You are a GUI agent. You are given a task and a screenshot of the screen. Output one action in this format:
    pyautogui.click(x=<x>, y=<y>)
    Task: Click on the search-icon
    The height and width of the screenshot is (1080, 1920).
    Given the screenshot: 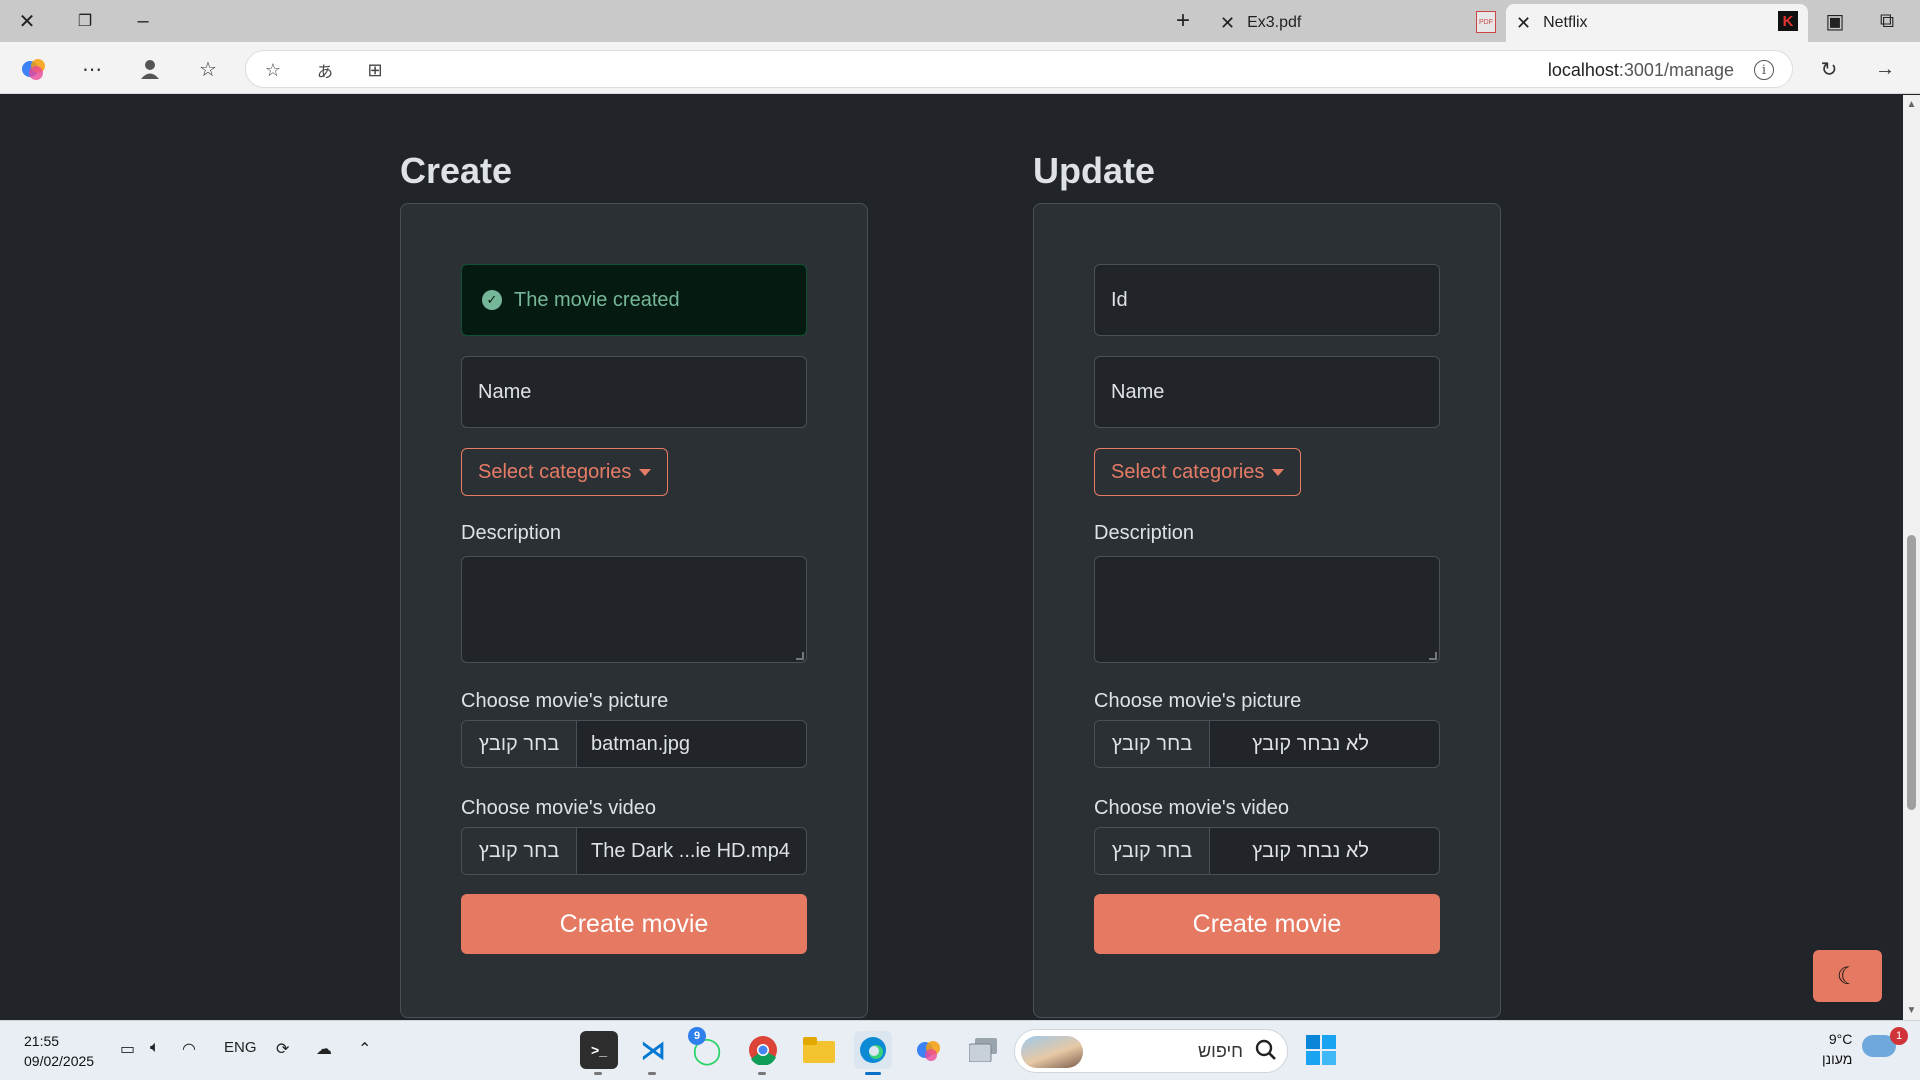 What is the action you would take?
    pyautogui.click(x=1265, y=1049)
    